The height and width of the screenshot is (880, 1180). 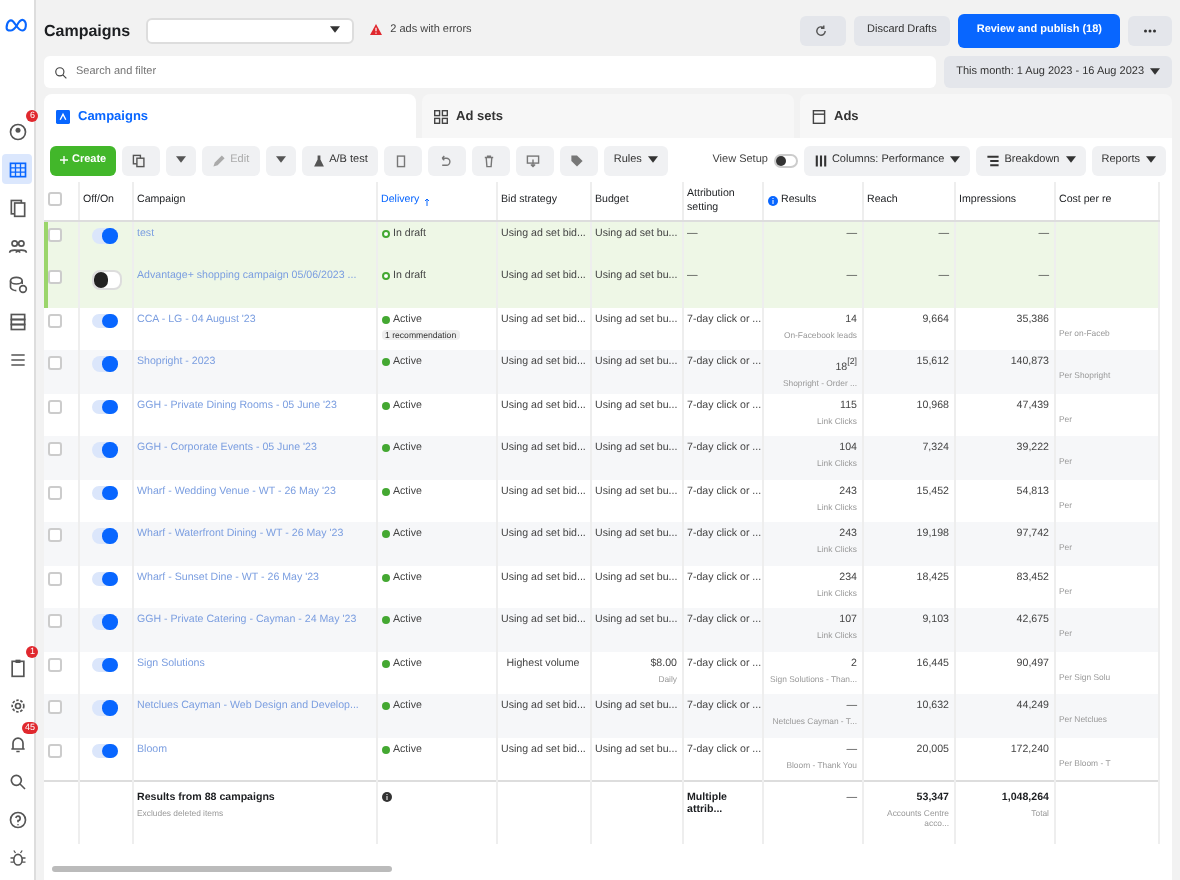 I want to click on copy-icon, so click(x=139, y=160).